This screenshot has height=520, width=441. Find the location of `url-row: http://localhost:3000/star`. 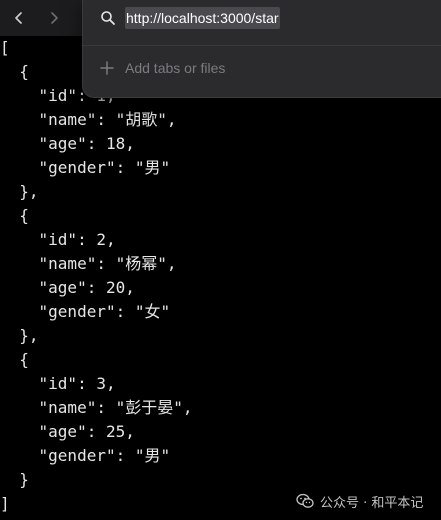

url-row: http://localhost:3000/star is located at coordinates (262, 18).